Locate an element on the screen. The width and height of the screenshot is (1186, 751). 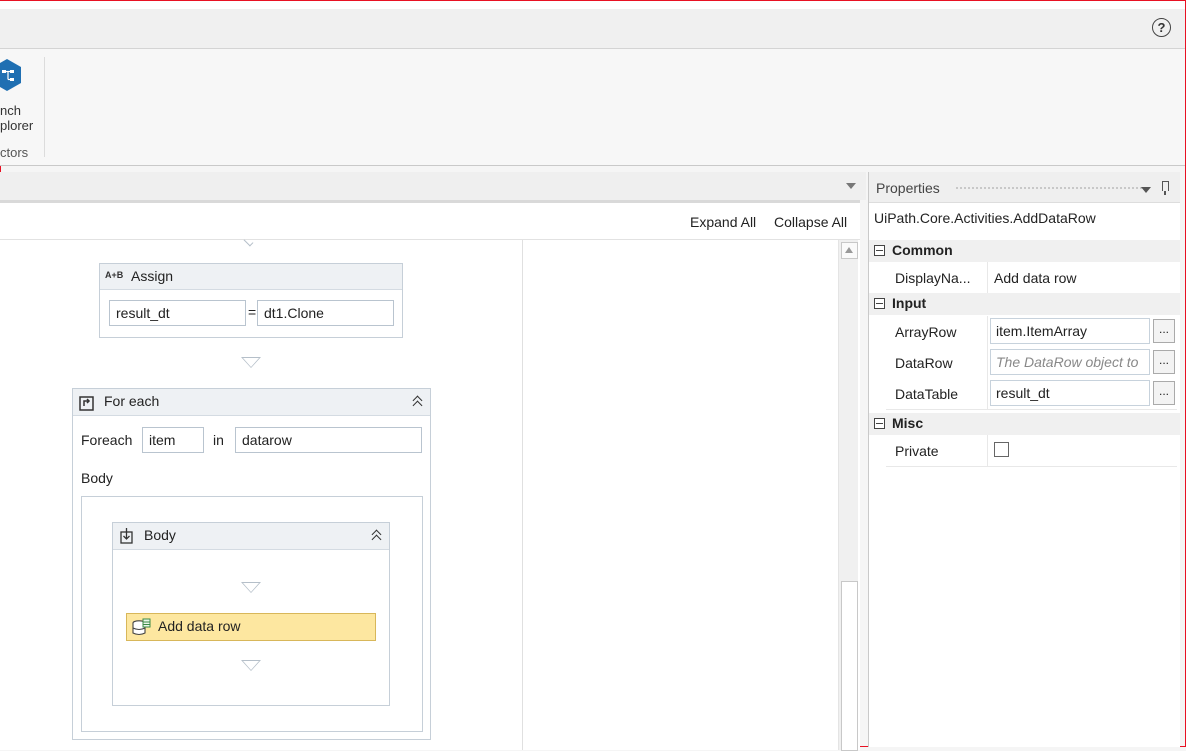
expand-all-link: Expand All is located at coordinates (723, 222).